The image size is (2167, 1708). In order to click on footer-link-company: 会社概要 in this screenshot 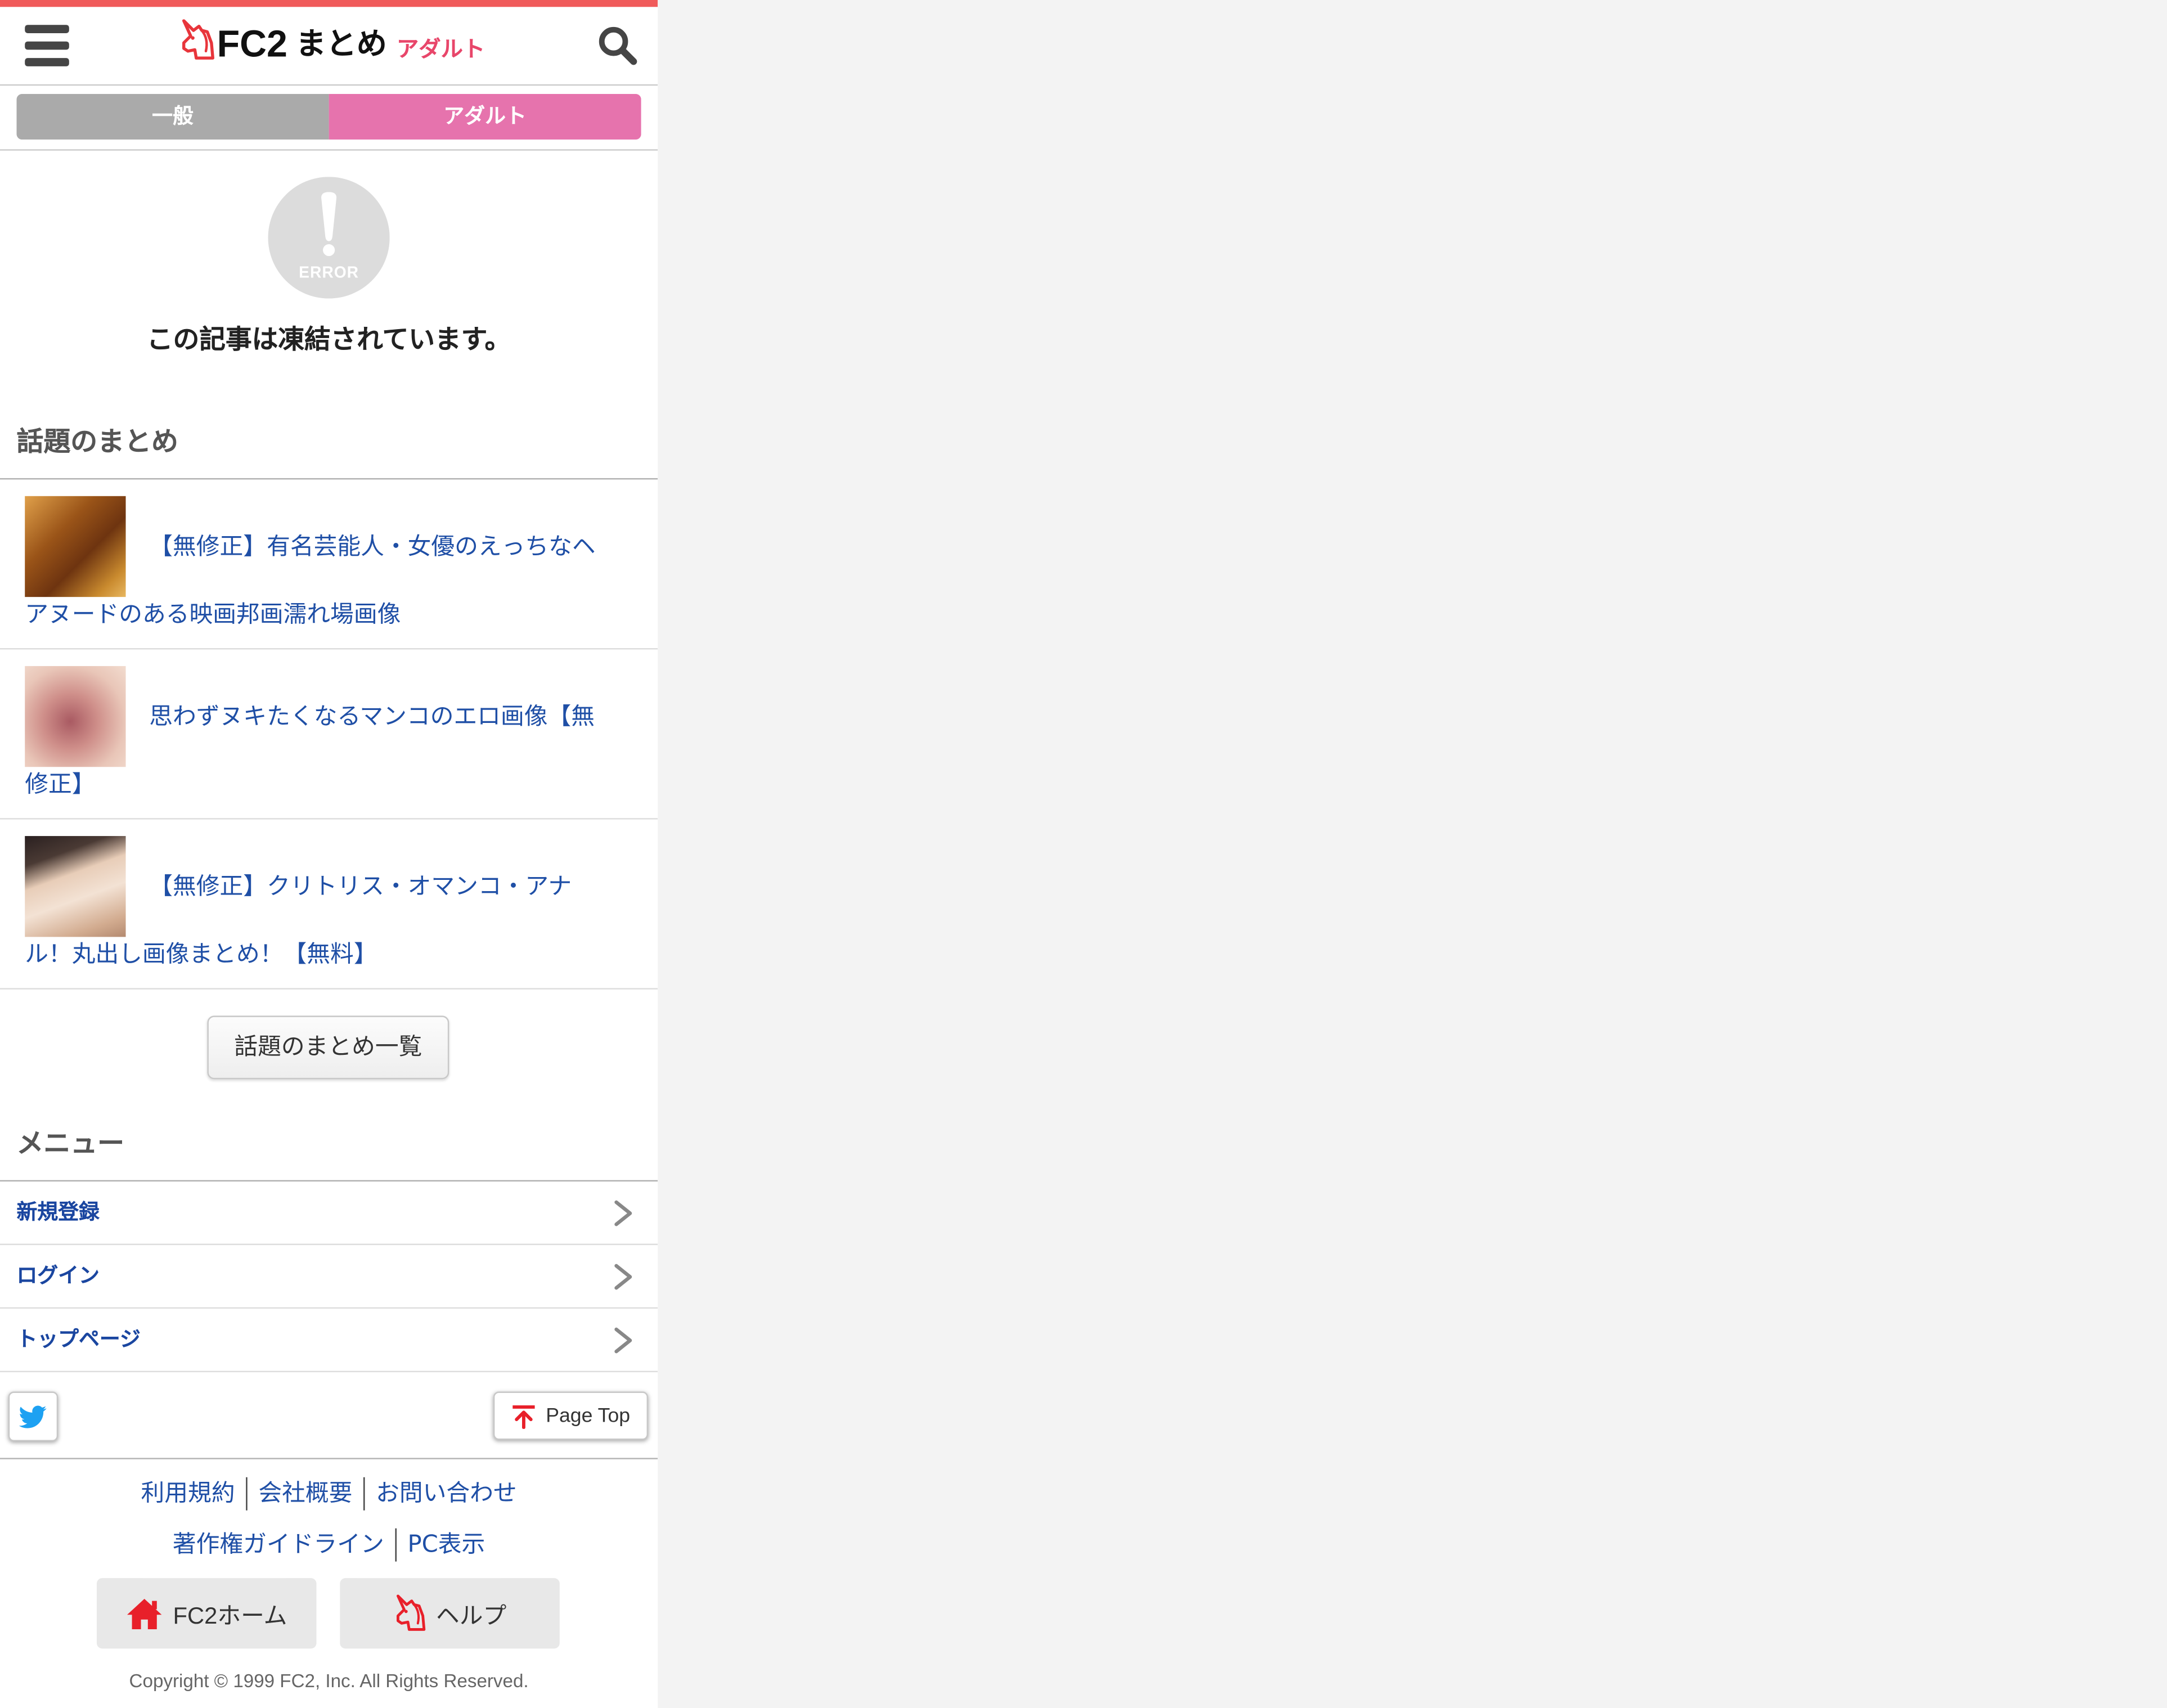, I will do `click(305, 1494)`.